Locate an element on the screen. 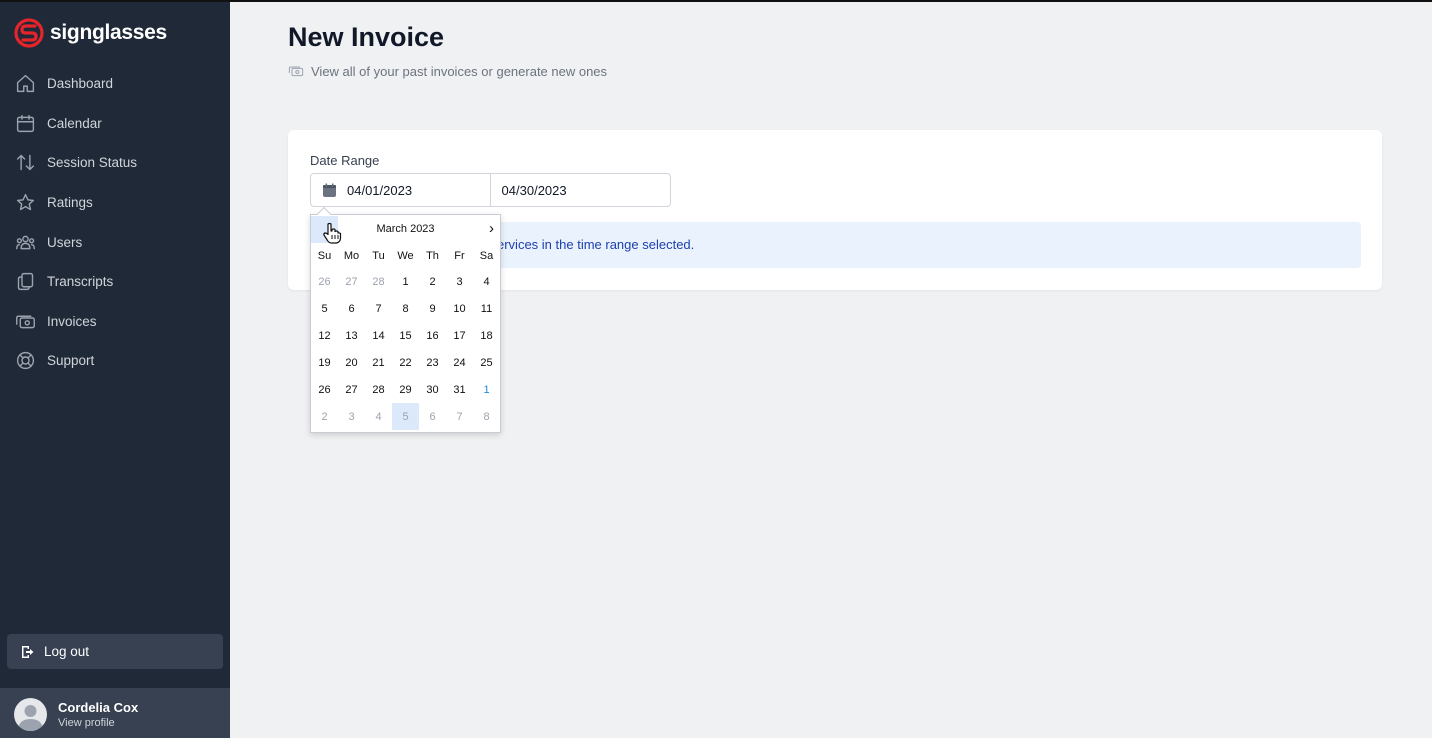 This screenshot has height=738, width=1432. users-icon is located at coordinates (25, 242).